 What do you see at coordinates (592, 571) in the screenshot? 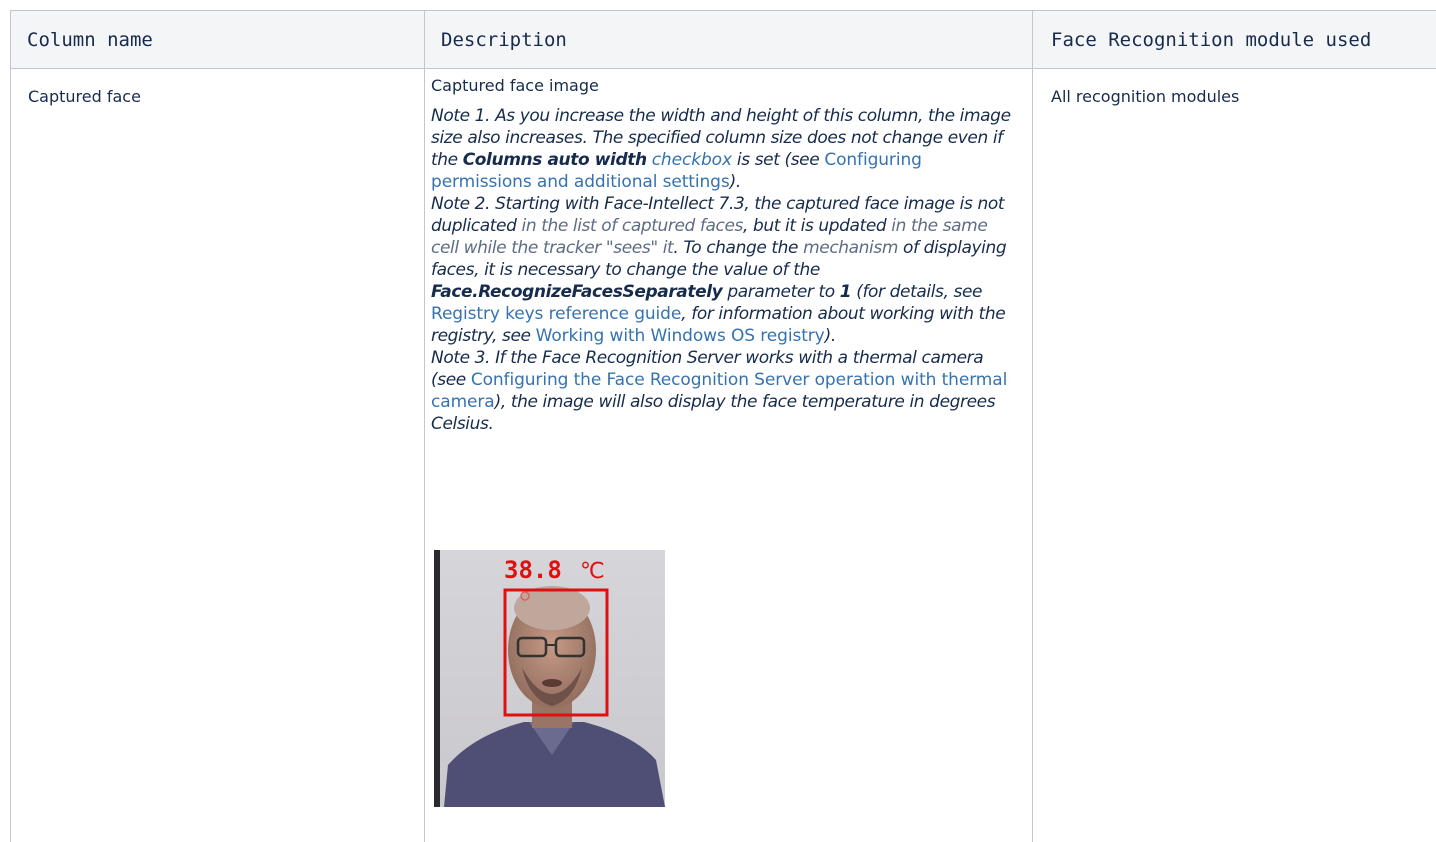
I see `celsius-label: ℃` at bounding box center [592, 571].